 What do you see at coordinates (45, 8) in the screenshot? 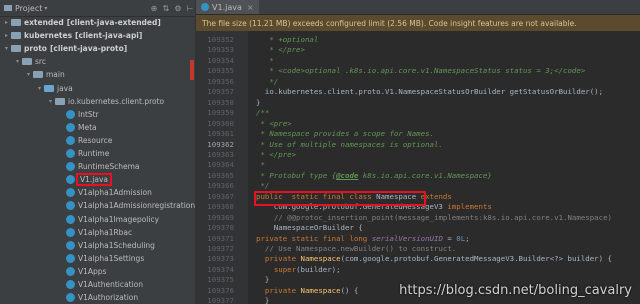
I see `dropdown-icon: ▾` at bounding box center [45, 8].